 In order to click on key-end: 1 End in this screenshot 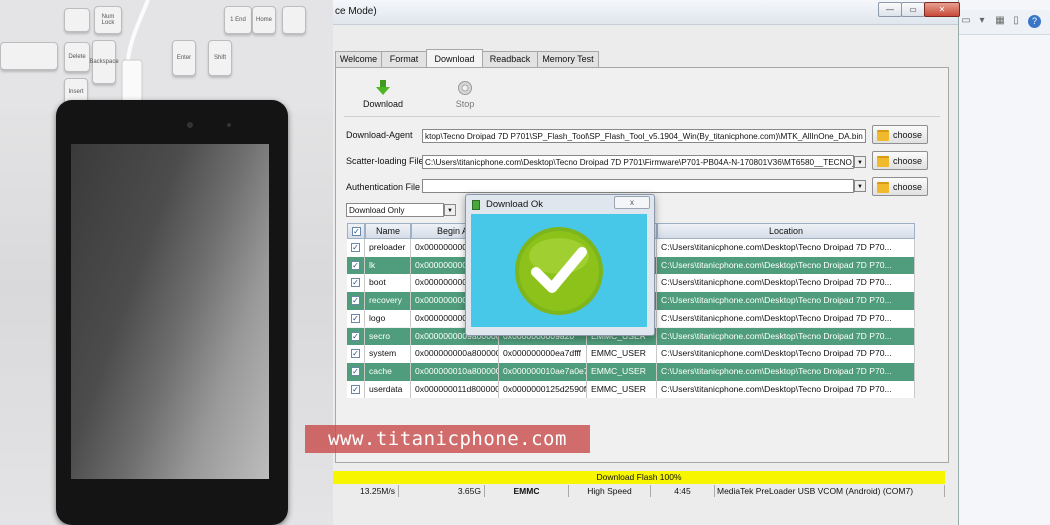, I will do `click(238, 20)`.